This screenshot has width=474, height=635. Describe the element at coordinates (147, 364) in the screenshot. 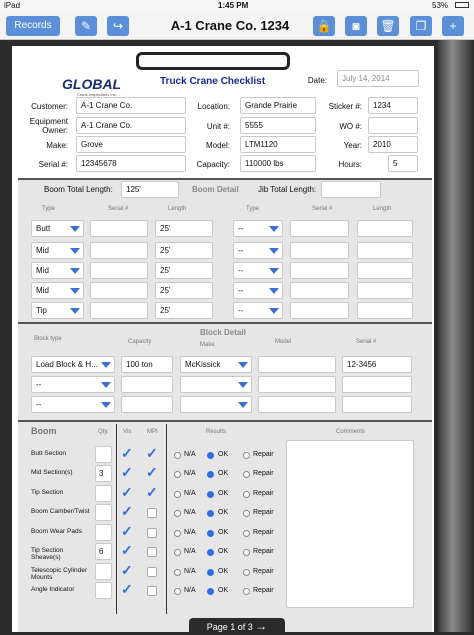

I see `block-capacity-field: 100 ton` at that location.